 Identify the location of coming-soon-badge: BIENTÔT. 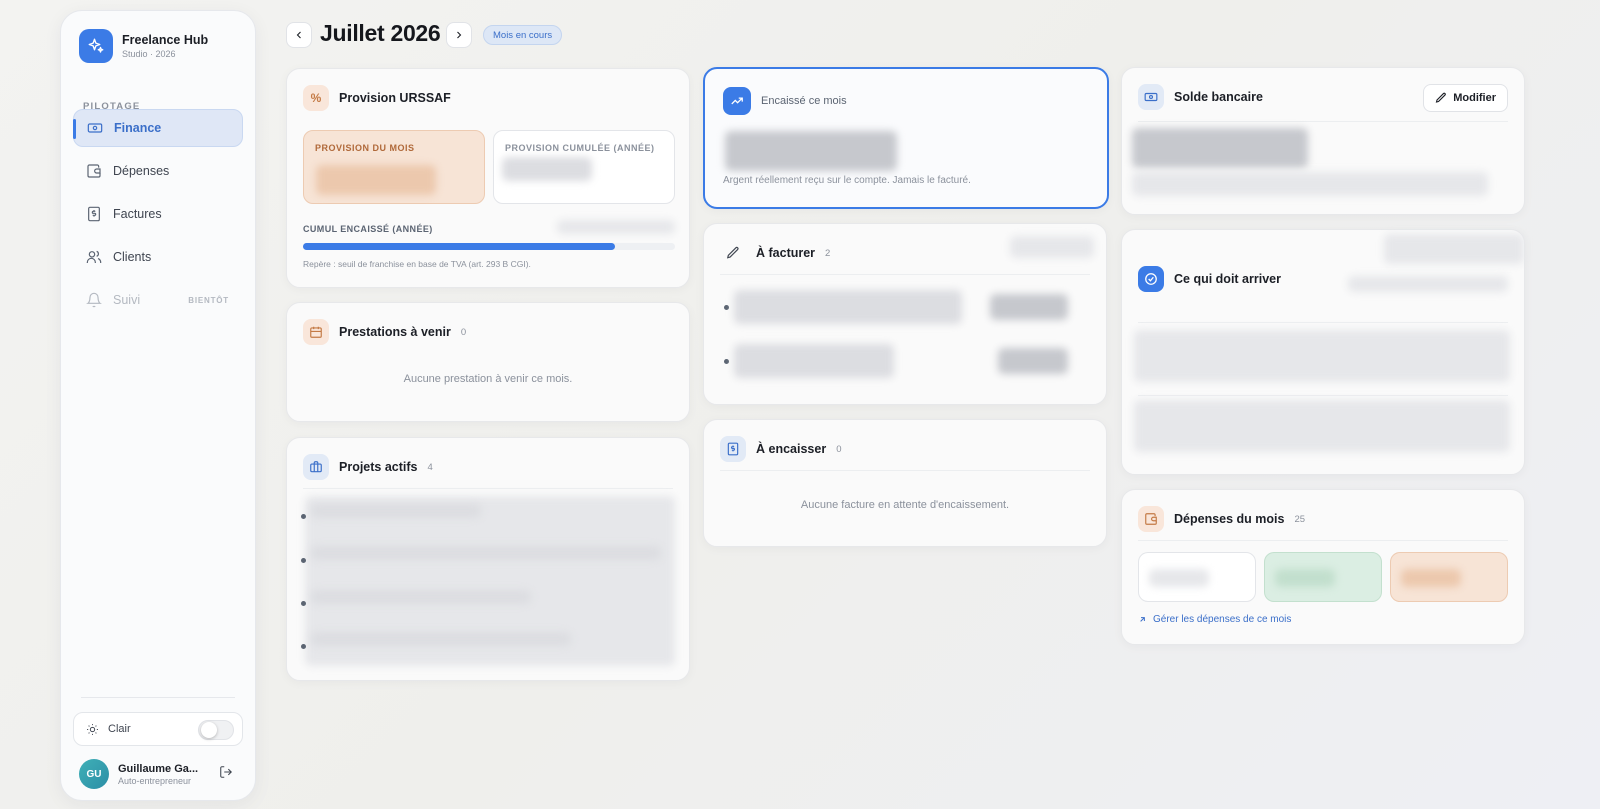
(208, 300).